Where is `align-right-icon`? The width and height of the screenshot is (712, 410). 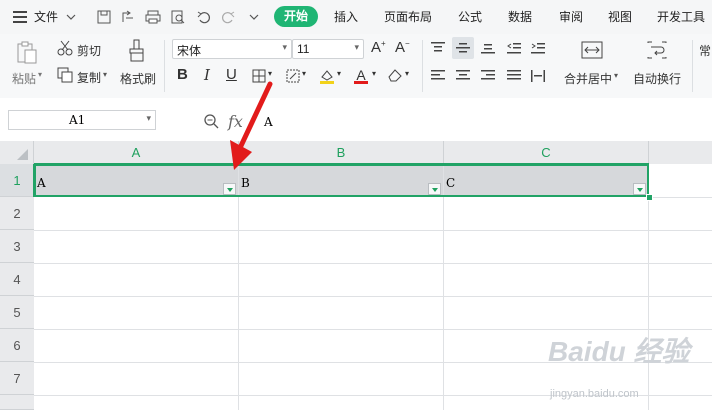
align-right-icon is located at coordinates (488, 76).